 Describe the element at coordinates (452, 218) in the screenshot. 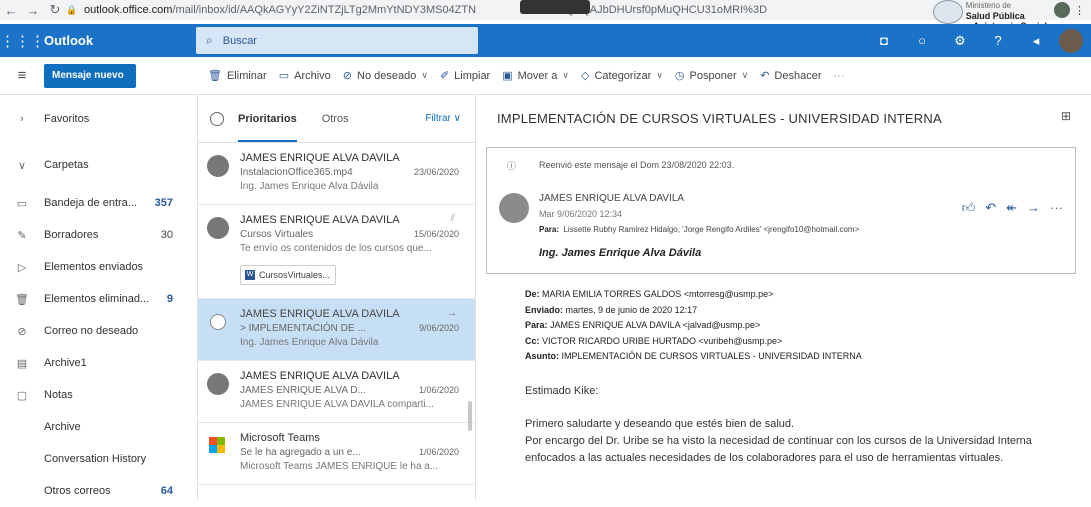

I see `paperclip-icon: ⫽` at that location.